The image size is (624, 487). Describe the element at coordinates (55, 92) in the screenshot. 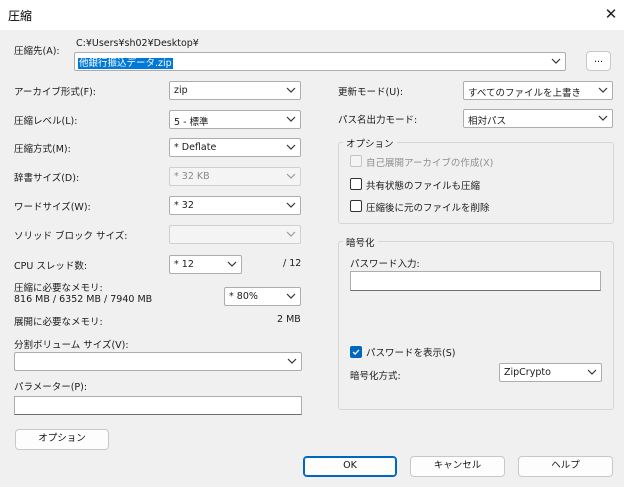

I see `archive-format-label: アーカイブ形式(F):` at that location.